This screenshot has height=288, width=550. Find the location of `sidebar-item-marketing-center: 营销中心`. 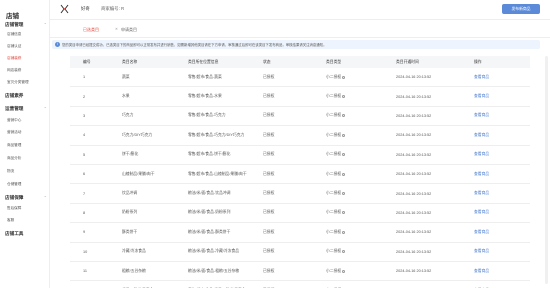

sidebar-item-marketing-center: 营销中心 is located at coordinates (27, 120).